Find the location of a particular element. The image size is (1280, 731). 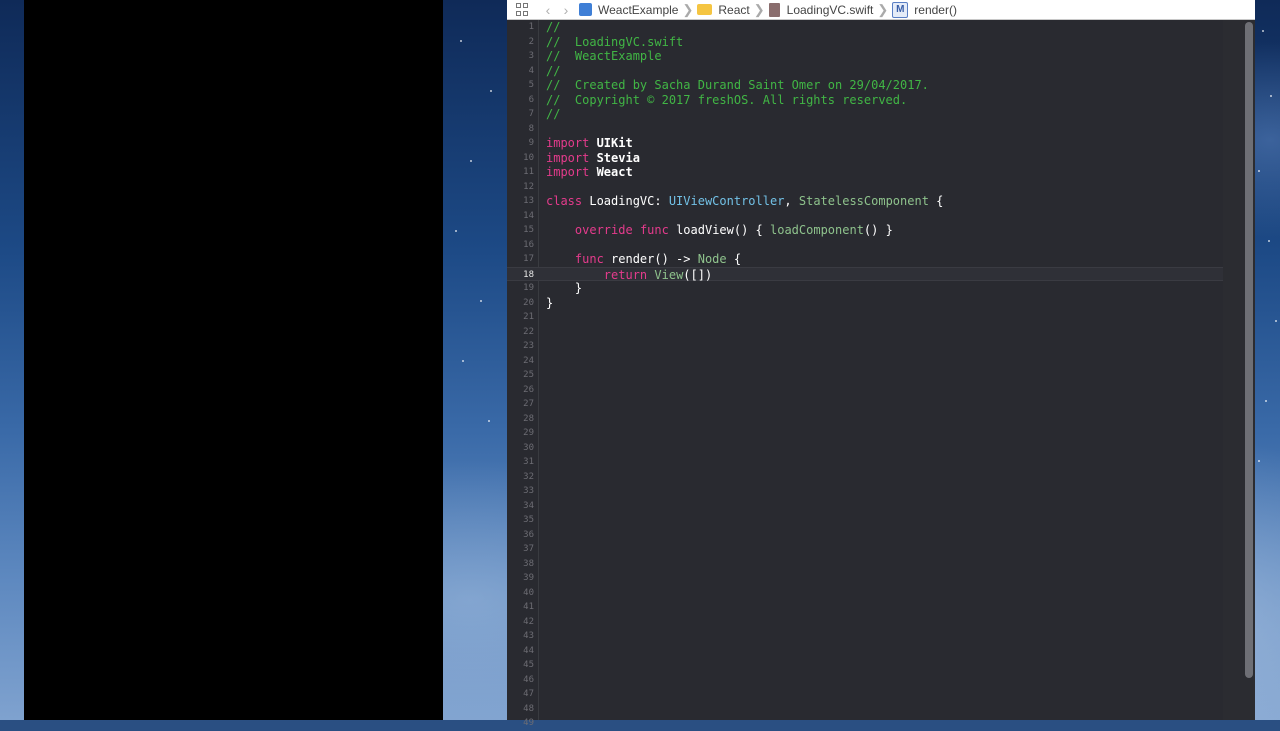

code-token: override is located at coordinates (603, 230).